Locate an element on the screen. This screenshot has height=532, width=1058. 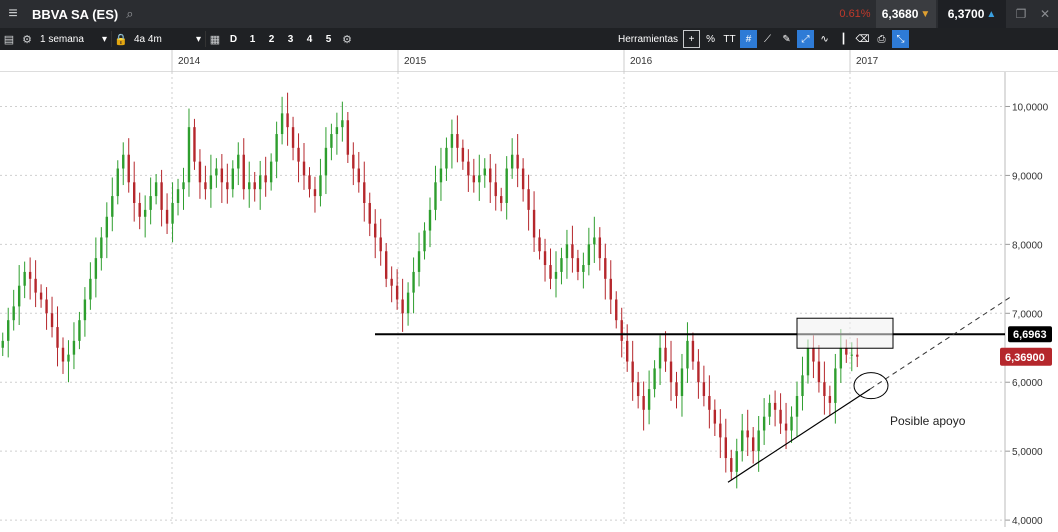
period-d-button: D is located at coordinates (233, 39).